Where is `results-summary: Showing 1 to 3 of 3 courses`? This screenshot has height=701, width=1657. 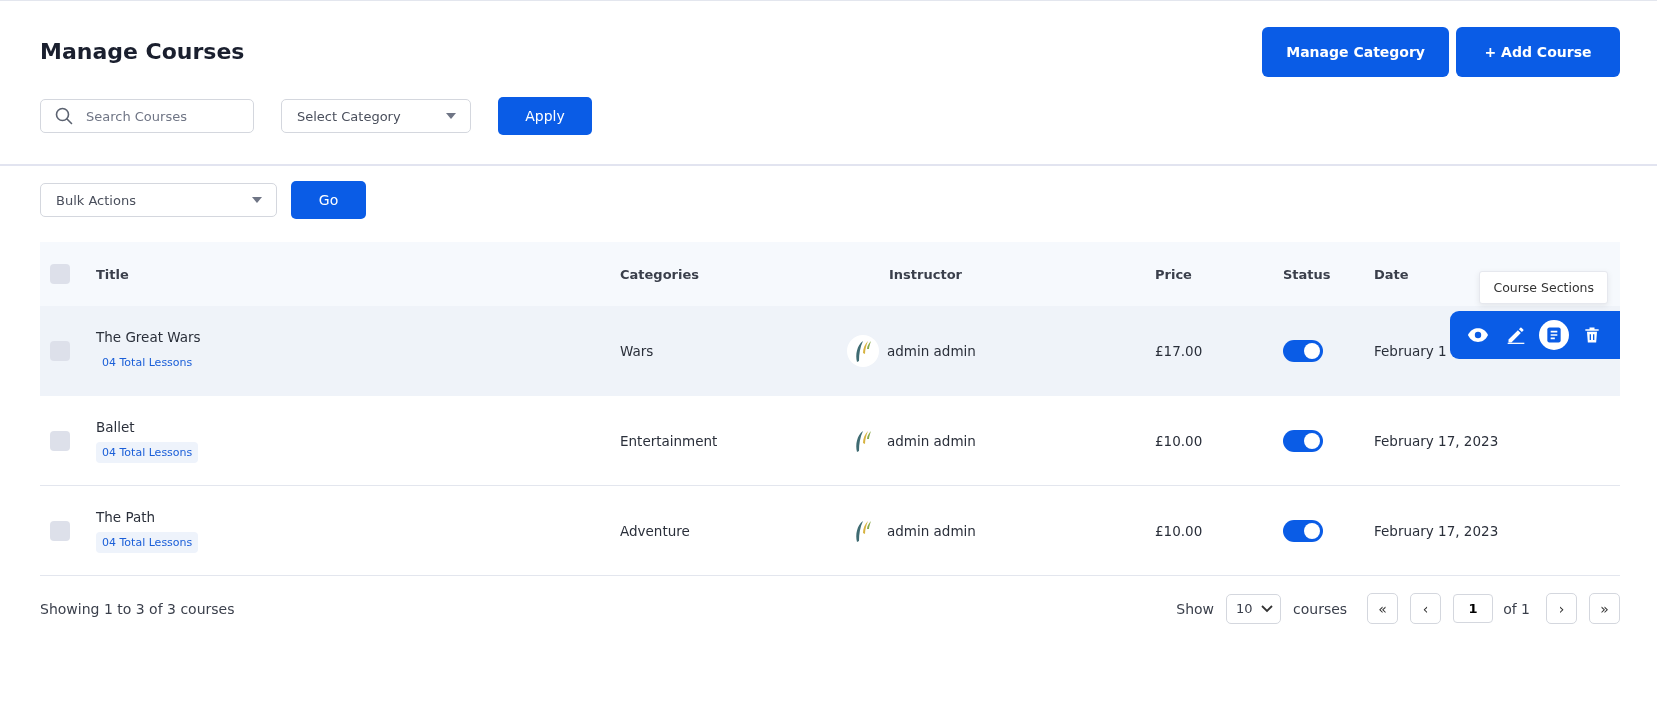 results-summary: Showing 1 to 3 of 3 courses is located at coordinates (137, 608).